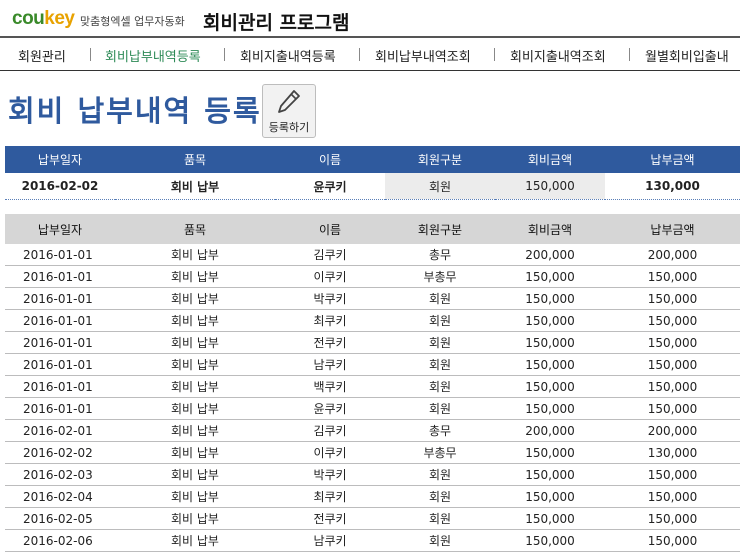 The width and height of the screenshot is (740, 555). What do you see at coordinates (372, 298) in the screenshot?
I see `table-row: 2016-01-01 회비 납부 박쿠키 회원 150,000 150,000` at bounding box center [372, 298].